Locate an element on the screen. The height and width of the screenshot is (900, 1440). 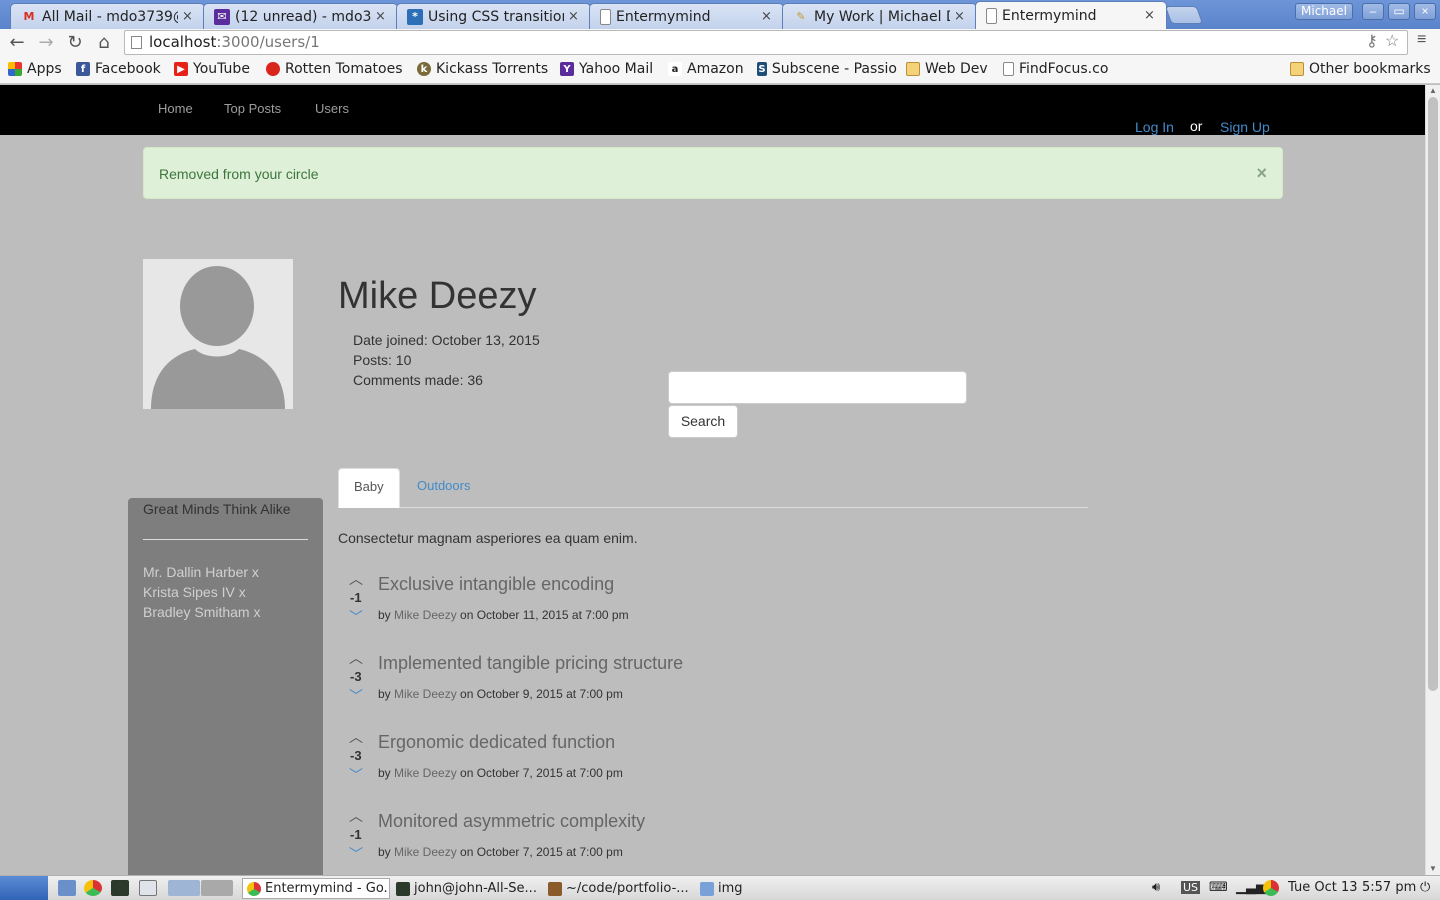
bookmark-rotten-tomatoes: Rotten Tomatoes is located at coordinates (334, 69).